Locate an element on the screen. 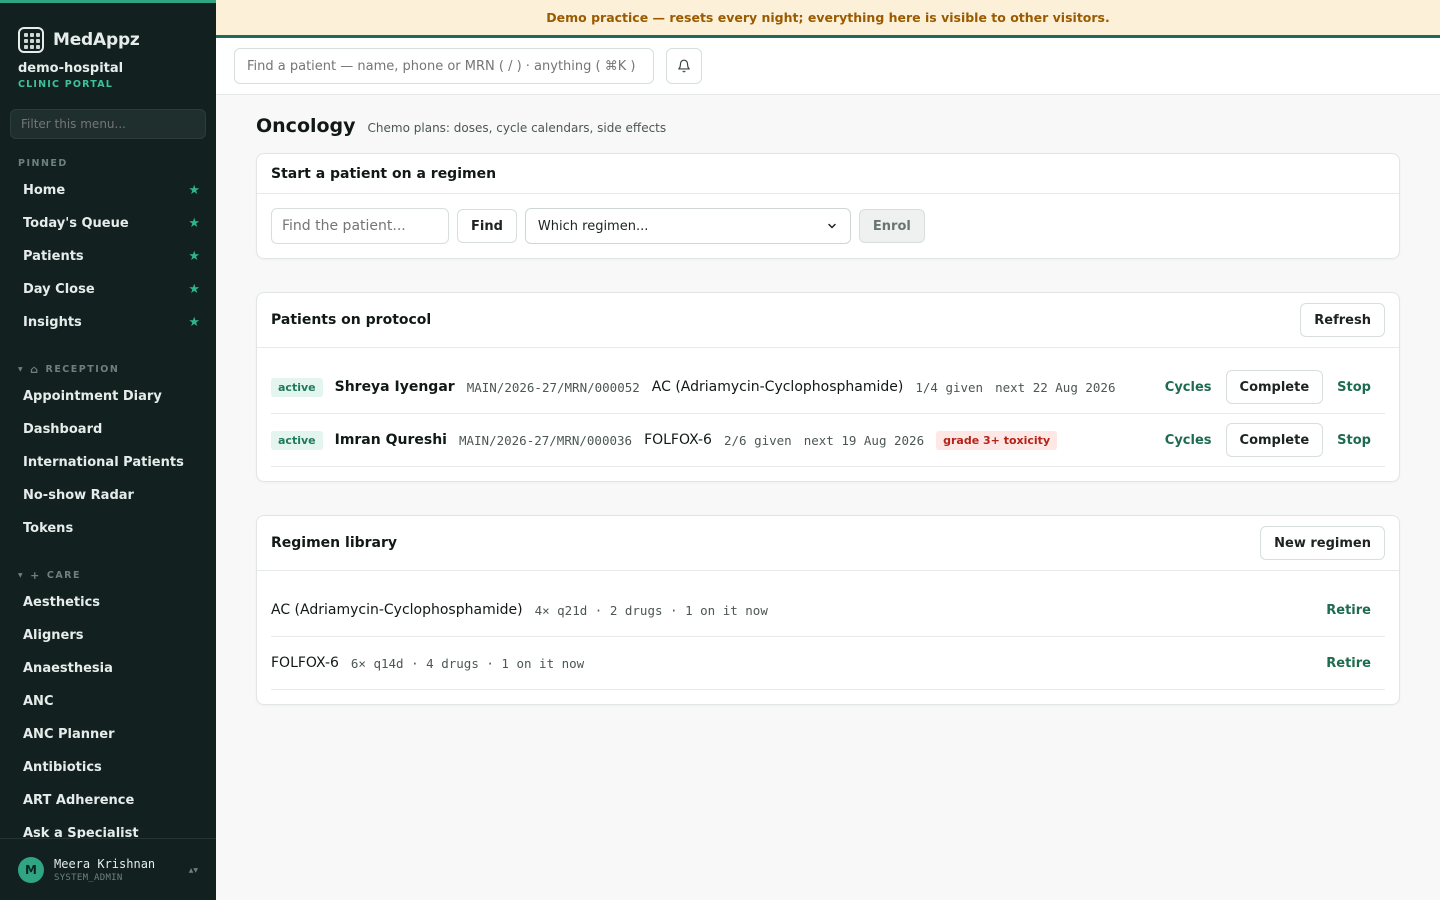 This screenshot has height=900, width=1440. sidebar-item-label: Patients is located at coordinates (53, 256).